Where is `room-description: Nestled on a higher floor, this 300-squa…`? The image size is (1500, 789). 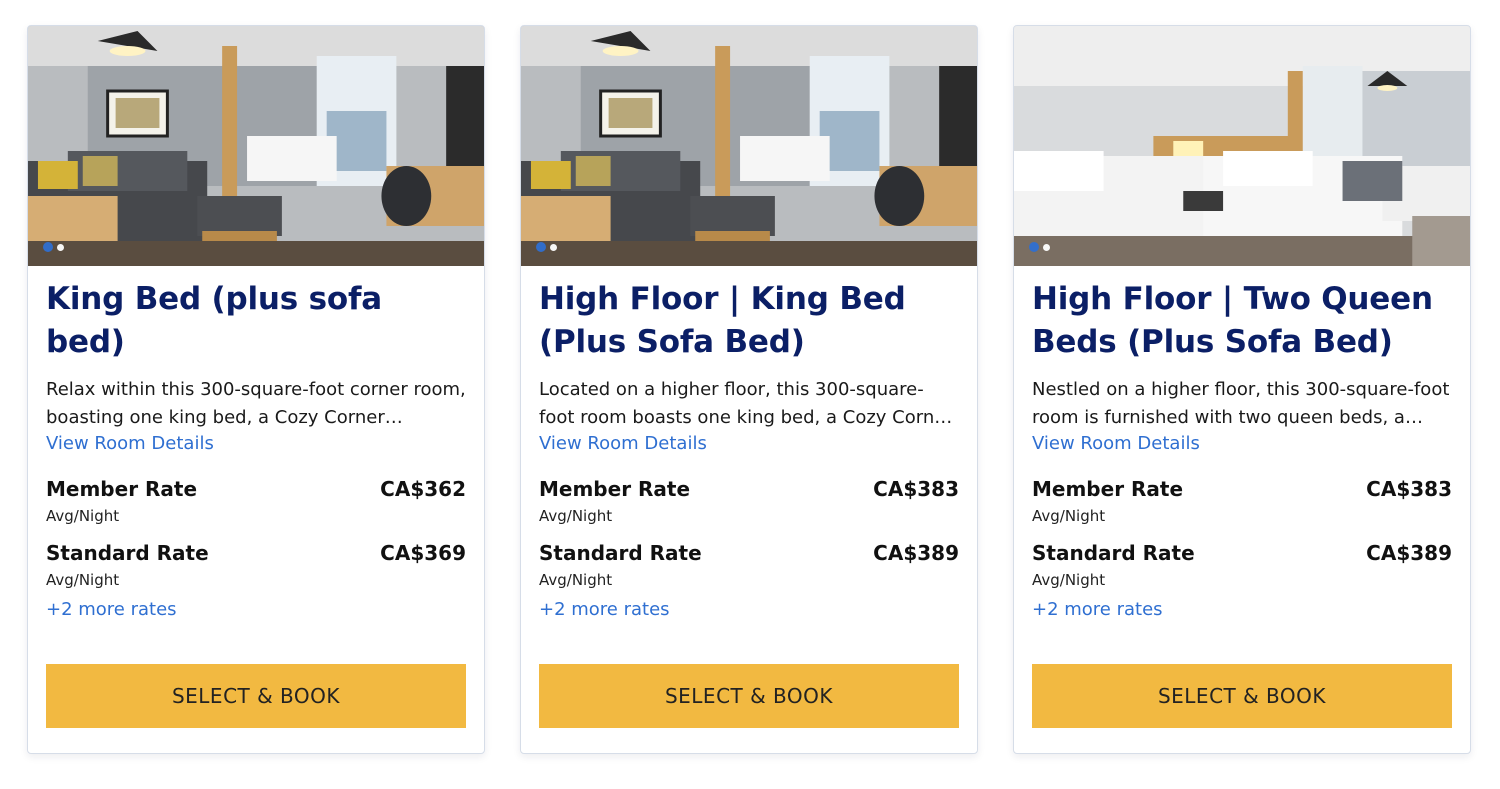 room-description: Nestled on a higher floor, this 300-squa… is located at coordinates (1241, 403).